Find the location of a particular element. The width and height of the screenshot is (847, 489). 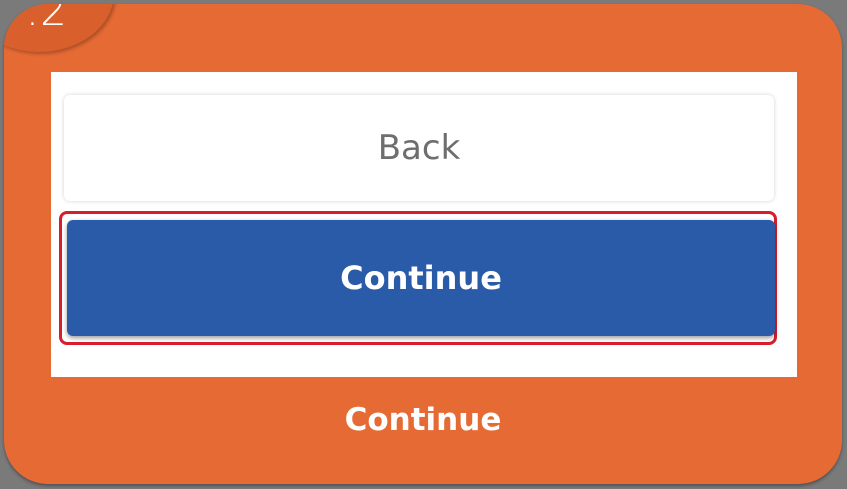

back-button-label: Back is located at coordinates (419, 148).